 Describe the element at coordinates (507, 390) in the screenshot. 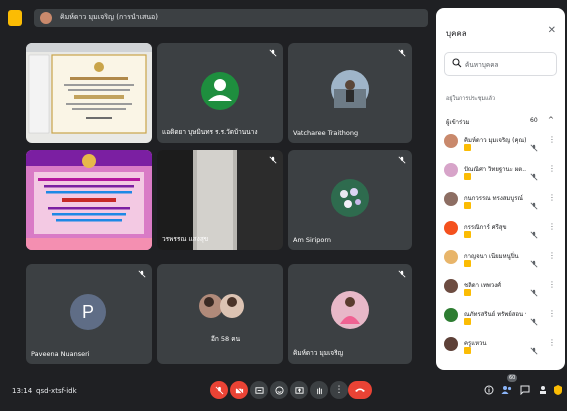

I see `people-button` at that location.